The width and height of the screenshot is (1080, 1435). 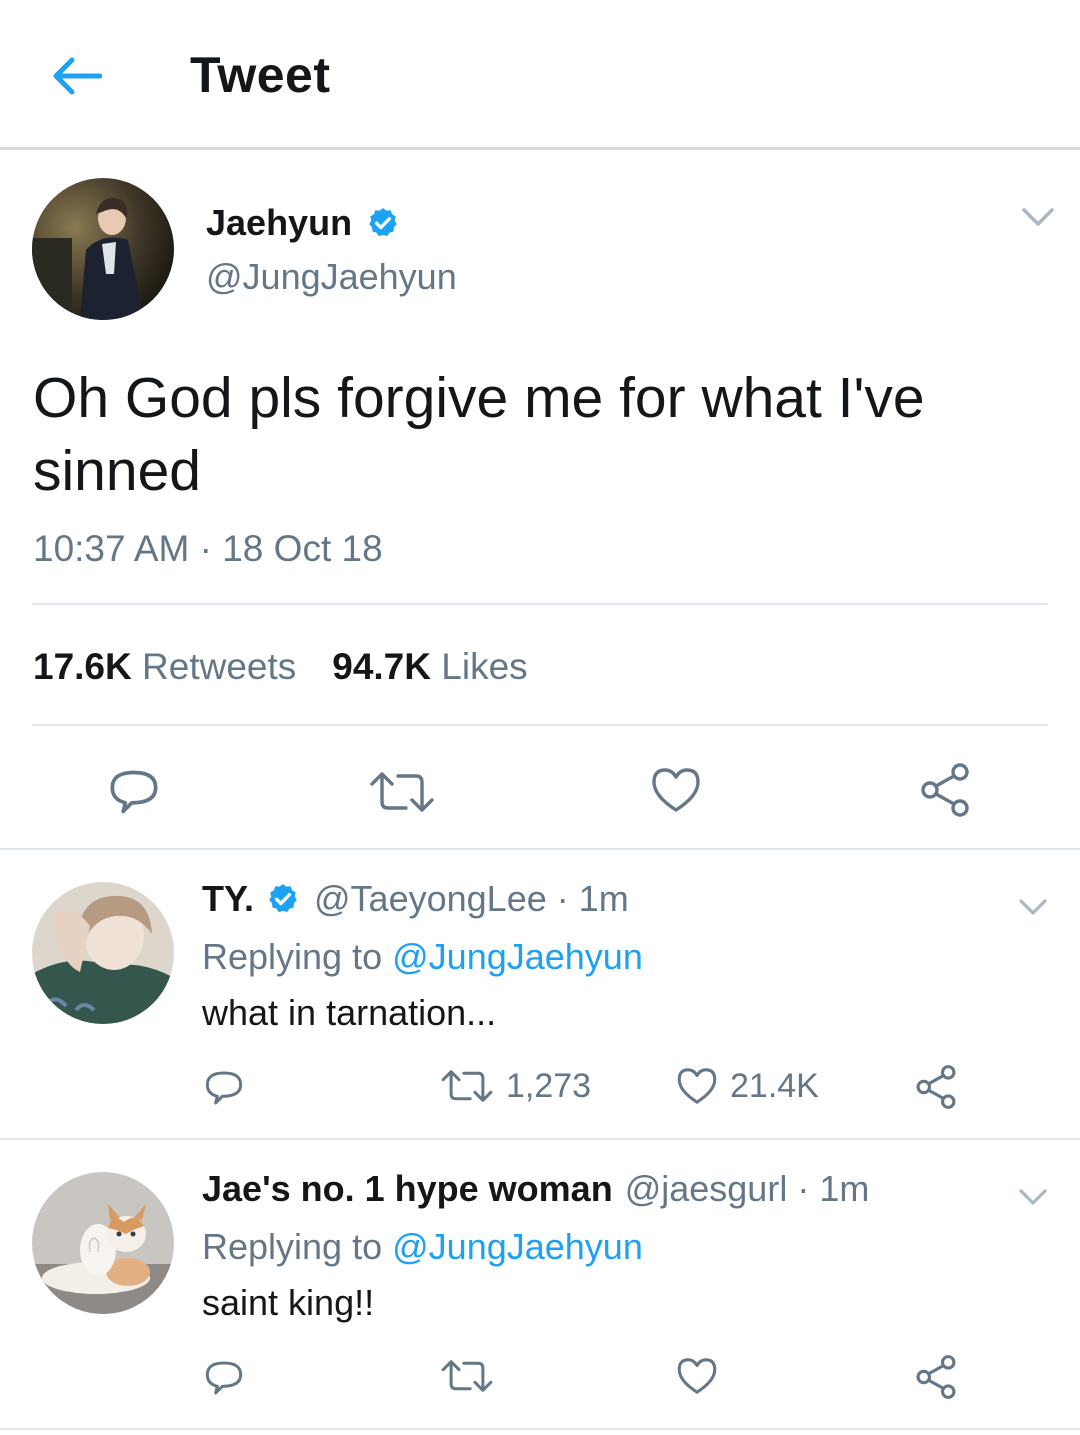 I want to click on likes-count: 94.7K, so click(x=381, y=666).